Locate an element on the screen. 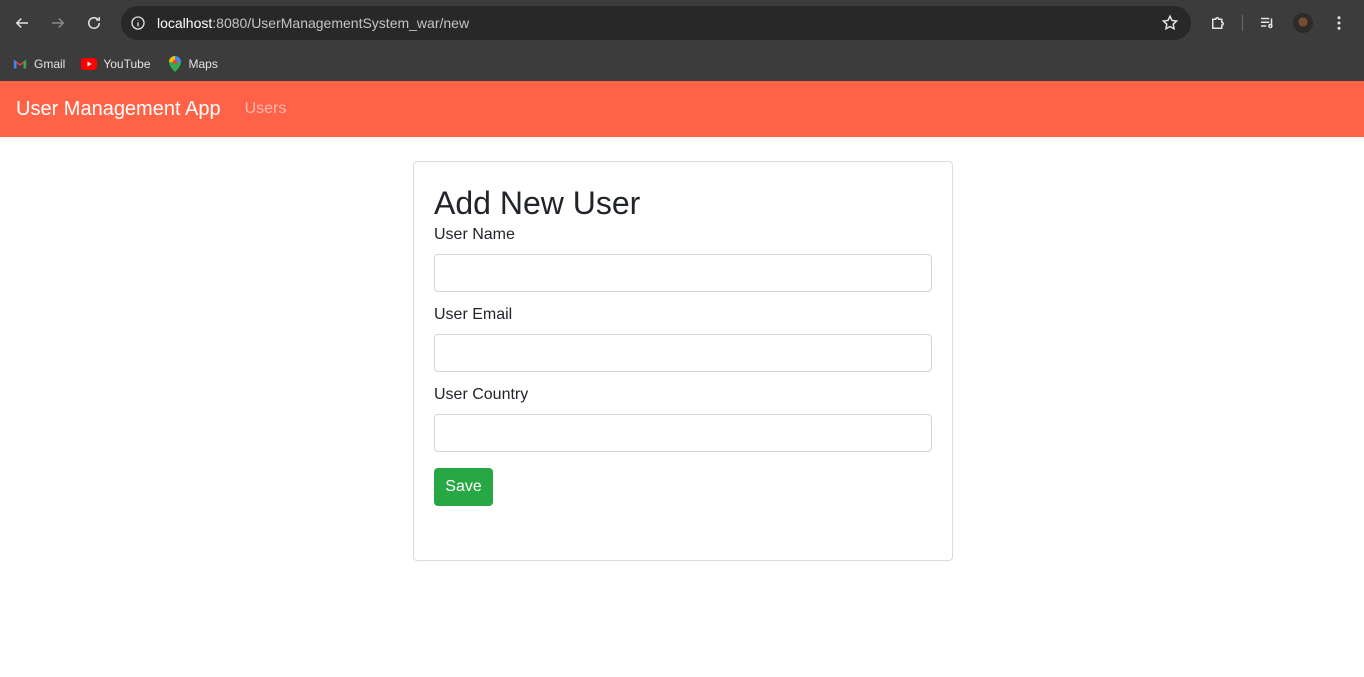 This screenshot has width=1364, height=677. profile-button is located at coordinates (1303, 23).